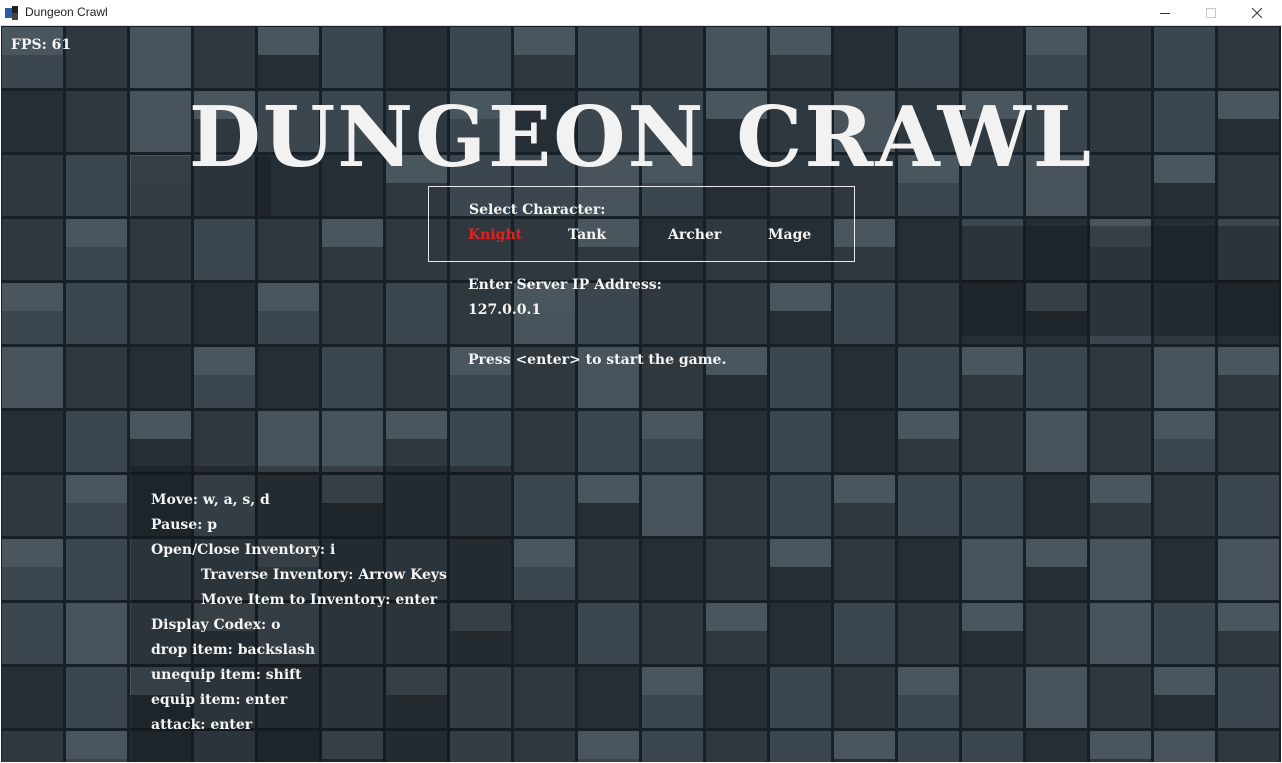 The image size is (1282, 763). I want to click on control-help-line: Traverse Inventory: Arrow Keys, so click(324, 575).